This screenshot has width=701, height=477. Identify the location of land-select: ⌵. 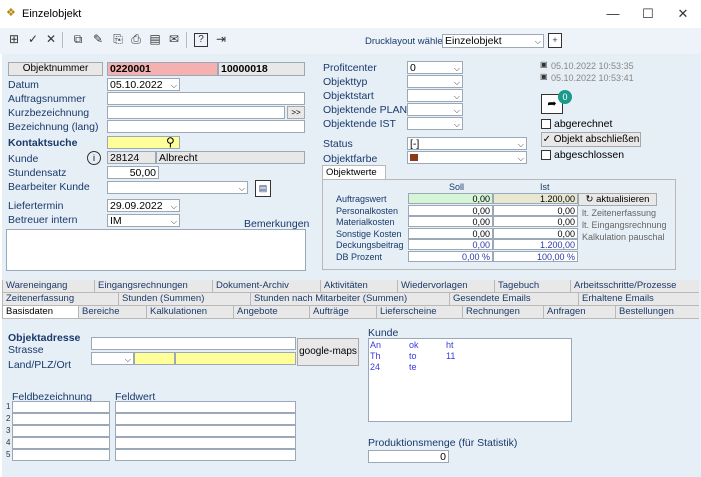
(112, 358).